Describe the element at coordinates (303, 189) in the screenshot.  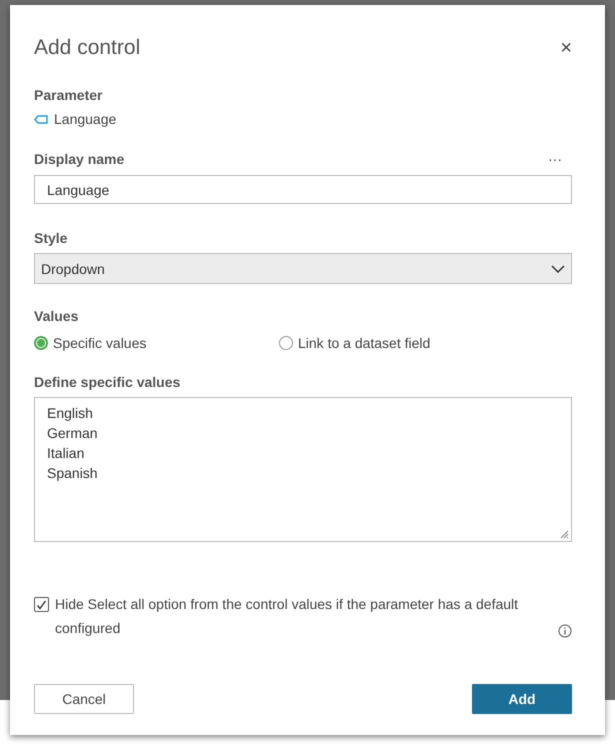
I see `display-name-field: Language` at that location.